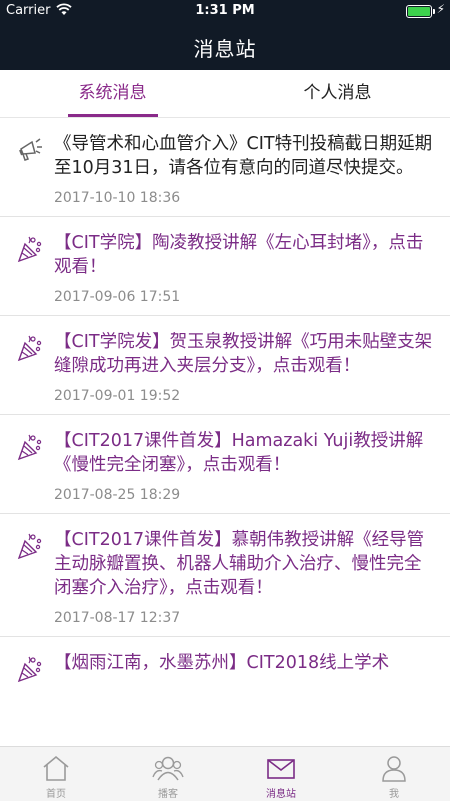 This screenshot has height=801, width=450. What do you see at coordinates (30, 149) in the screenshot?
I see `megaphone-icon` at bounding box center [30, 149].